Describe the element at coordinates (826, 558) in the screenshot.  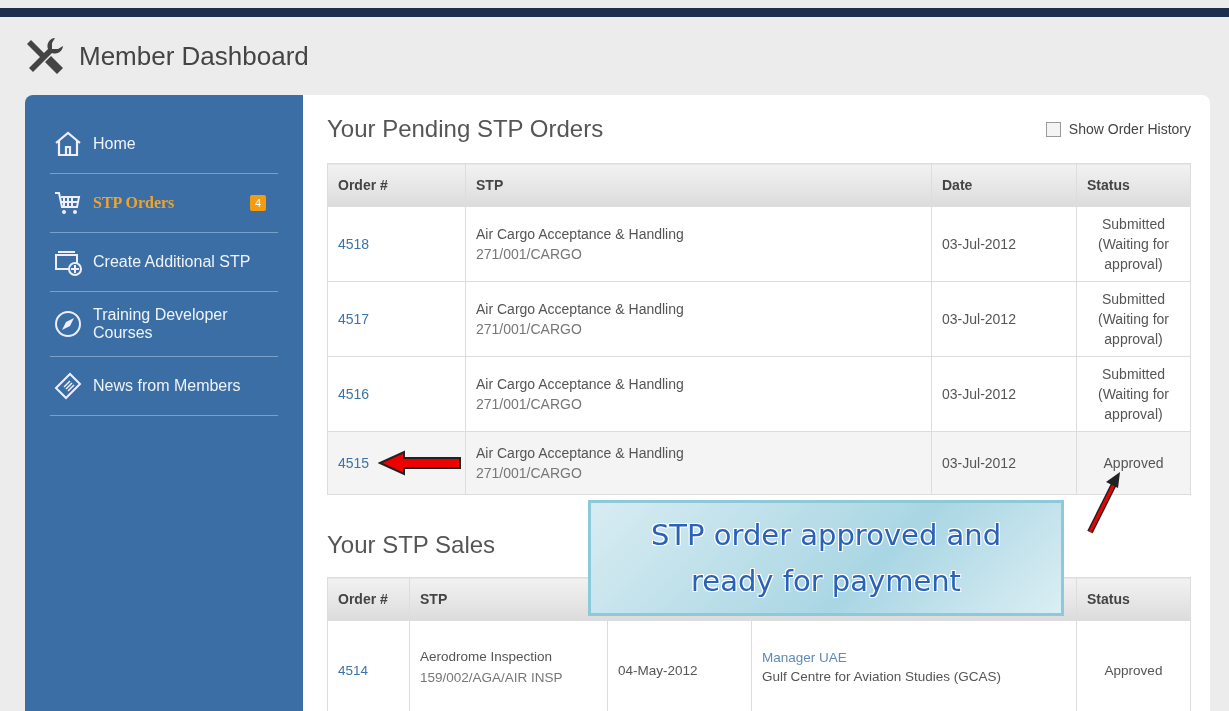
I see `callout-text: STP order approved and ready for payment` at that location.